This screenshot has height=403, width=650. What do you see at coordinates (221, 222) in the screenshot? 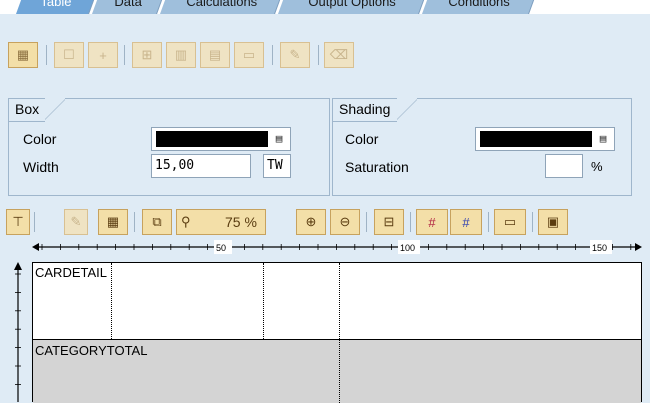
I see `zoom-select: ⚲ 75 %` at bounding box center [221, 222].